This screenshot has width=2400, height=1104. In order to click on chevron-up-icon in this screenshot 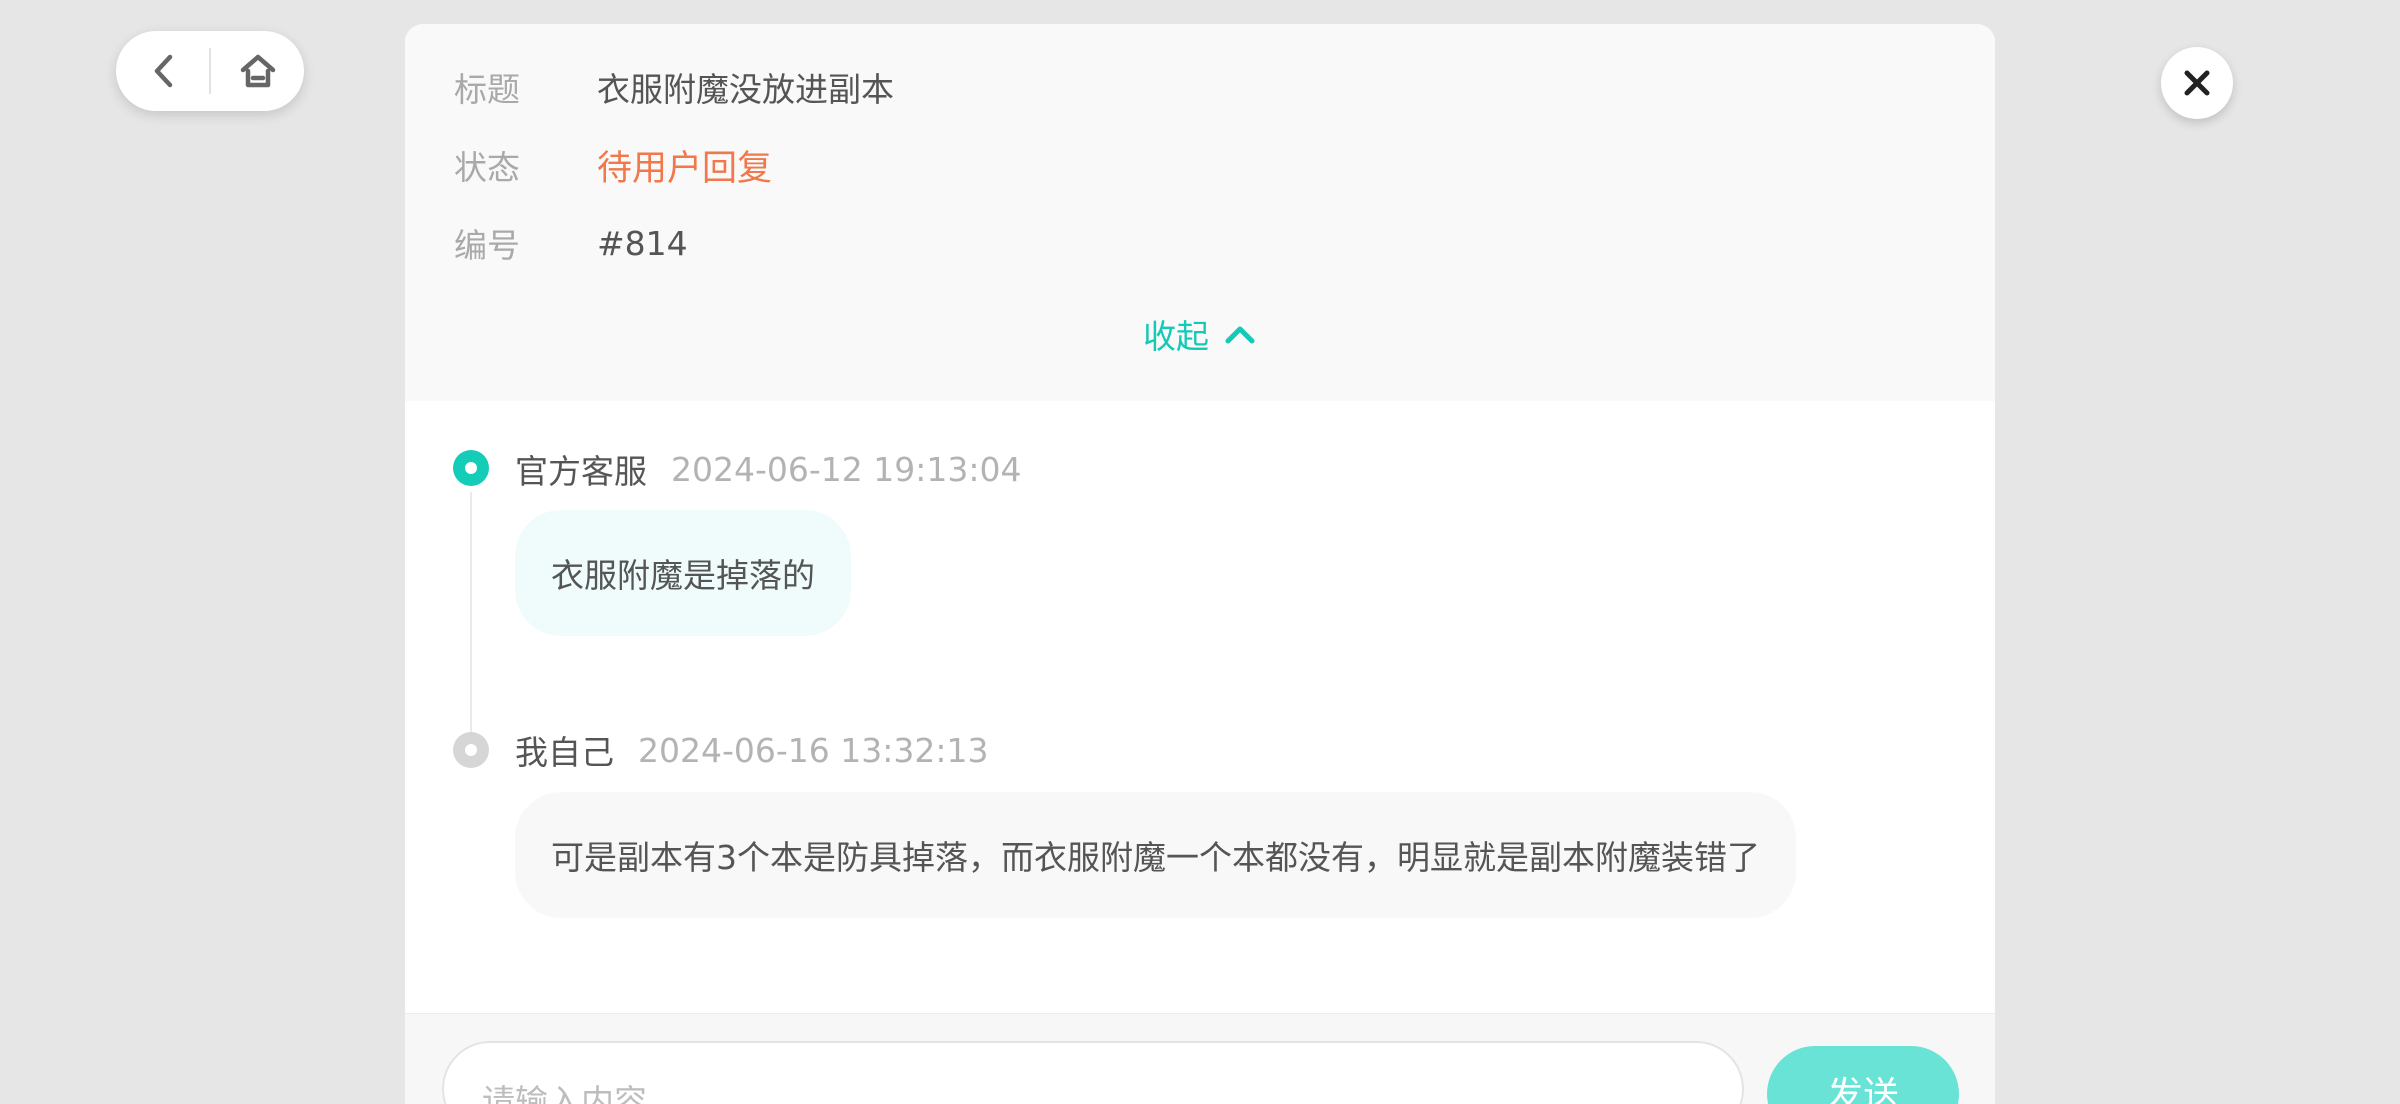, I will do `click(1240, 335)`.